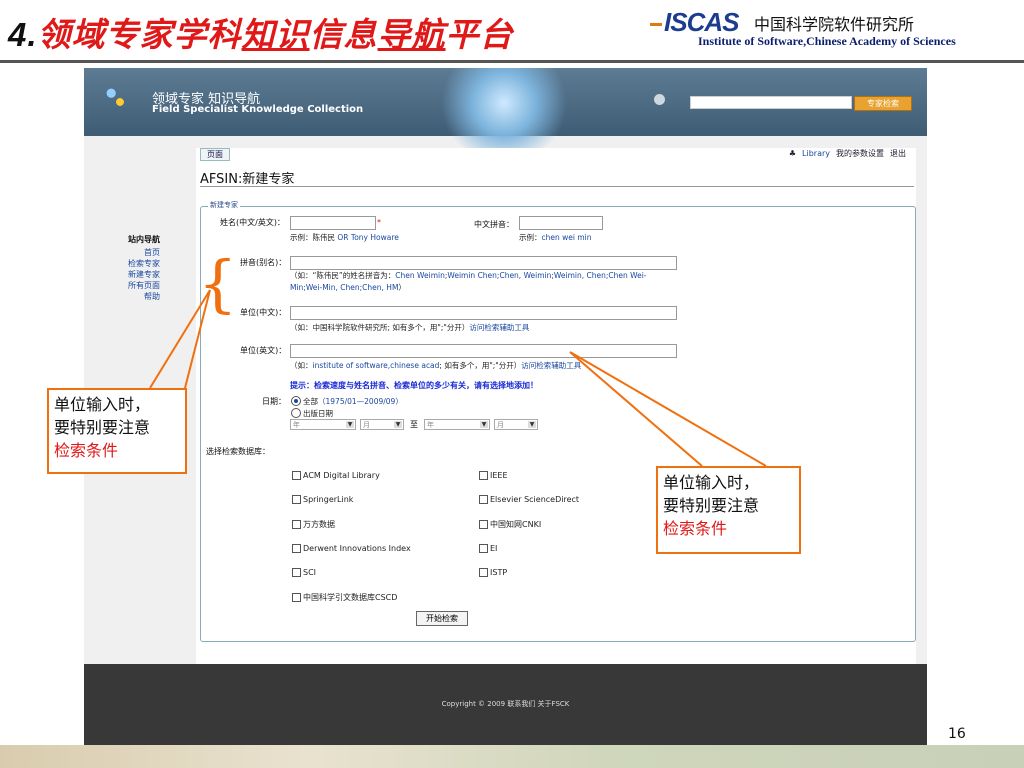 The height and width of the screenshot is (768, 1024). Describe the element at coordinates (668, 409) in the screenshot. I see `right-callout-pointer` at that location.